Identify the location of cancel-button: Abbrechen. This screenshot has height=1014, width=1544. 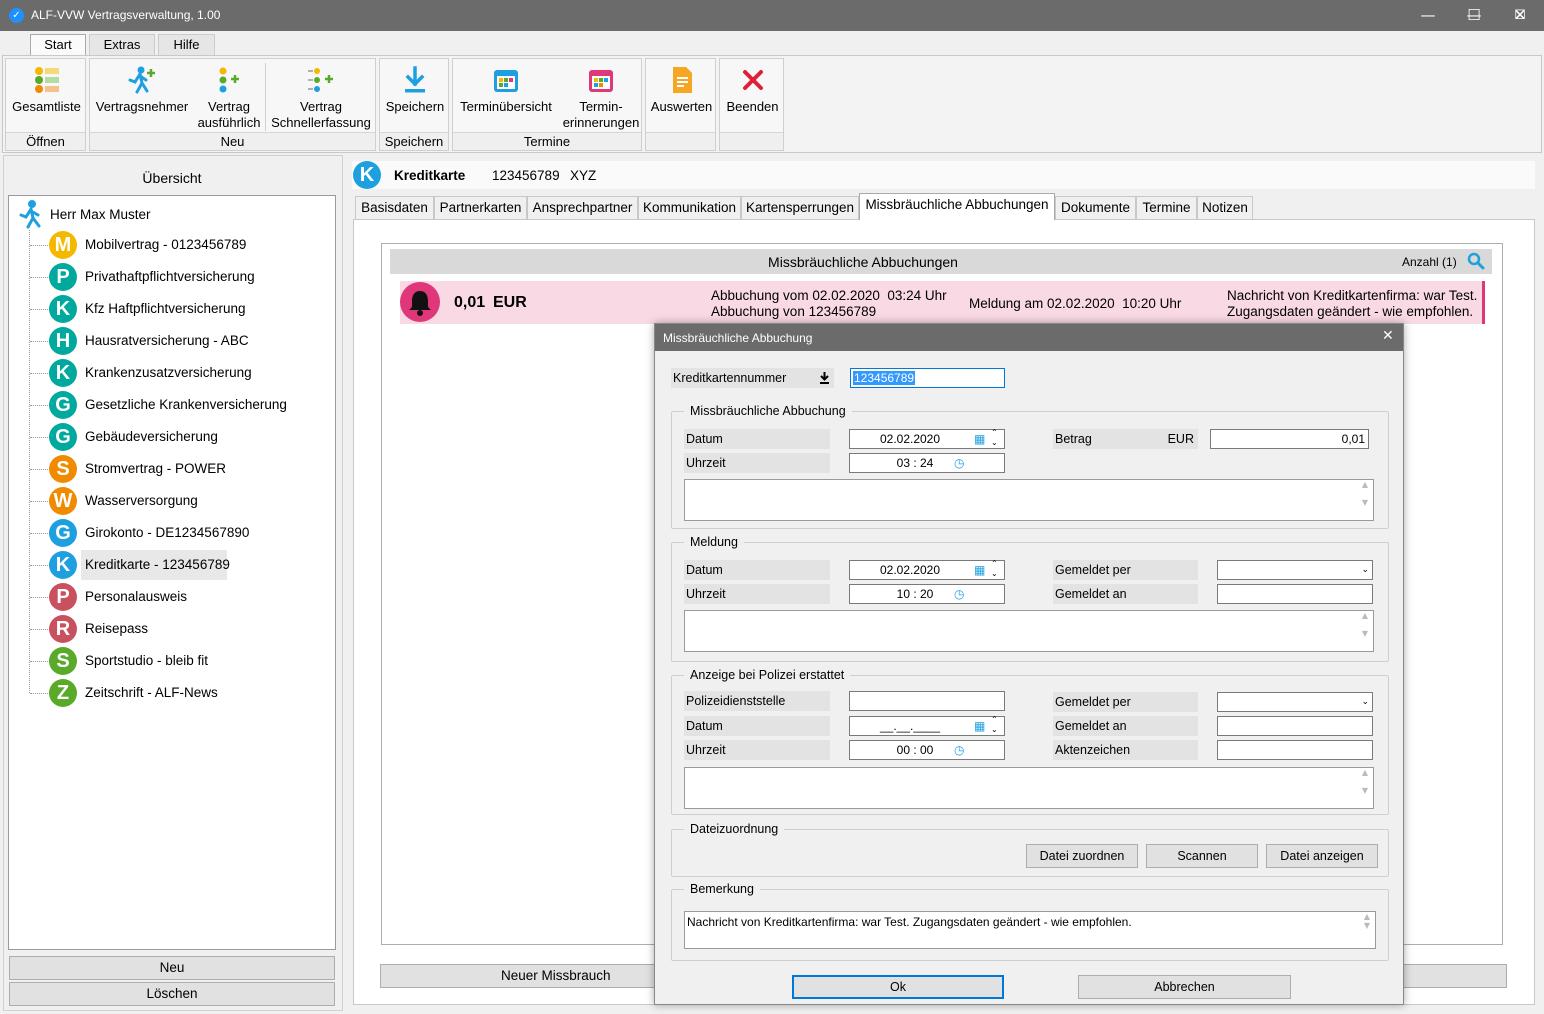
(1184, 987).